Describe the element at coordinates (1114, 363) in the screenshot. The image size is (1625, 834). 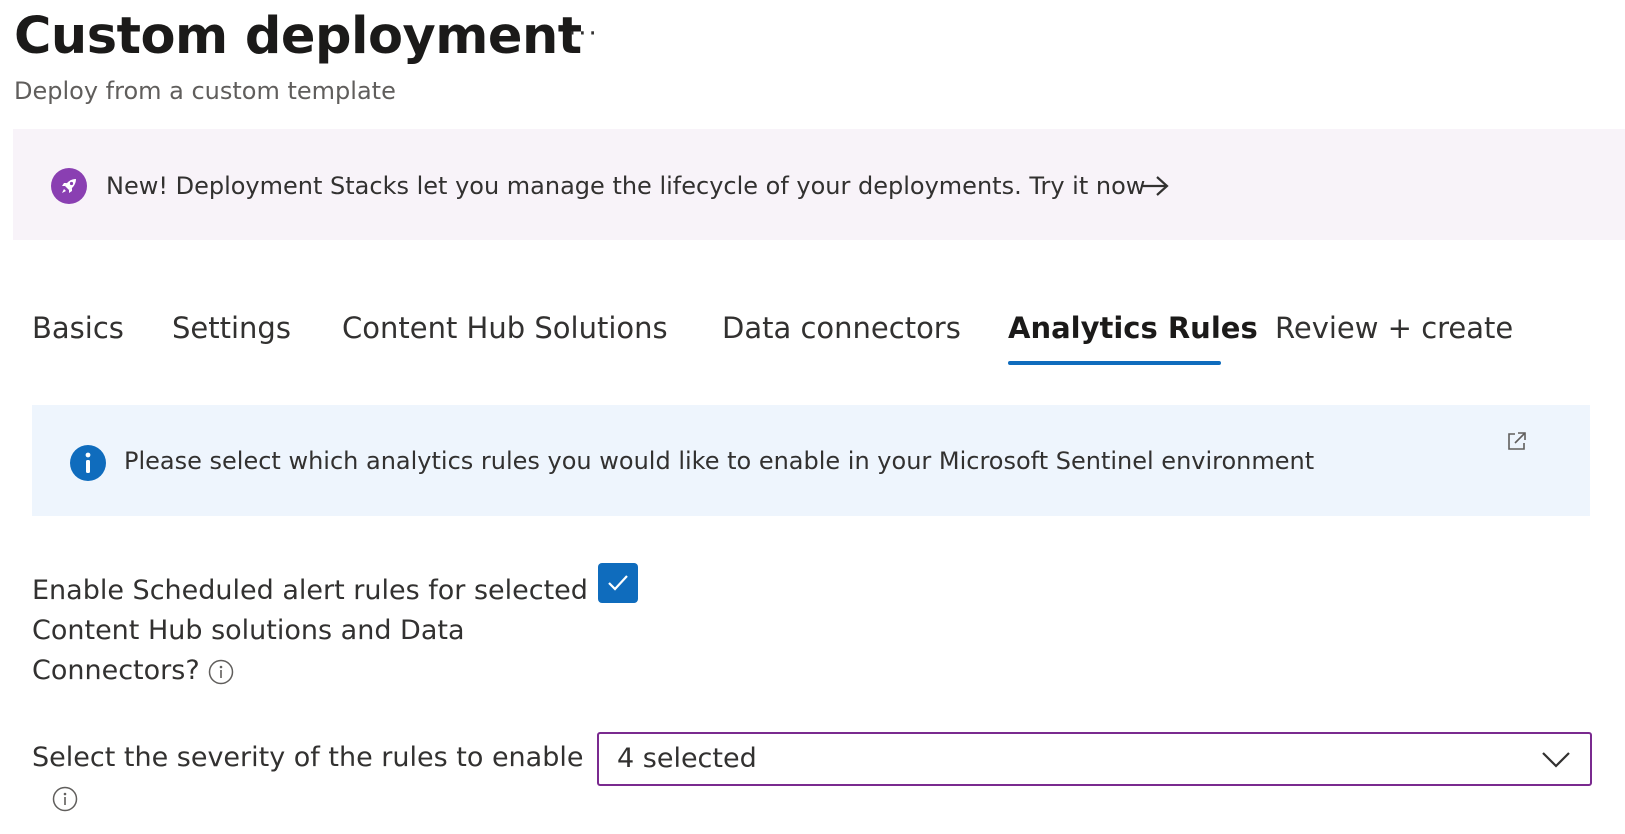
I see `active-tab-indicator` at that location.